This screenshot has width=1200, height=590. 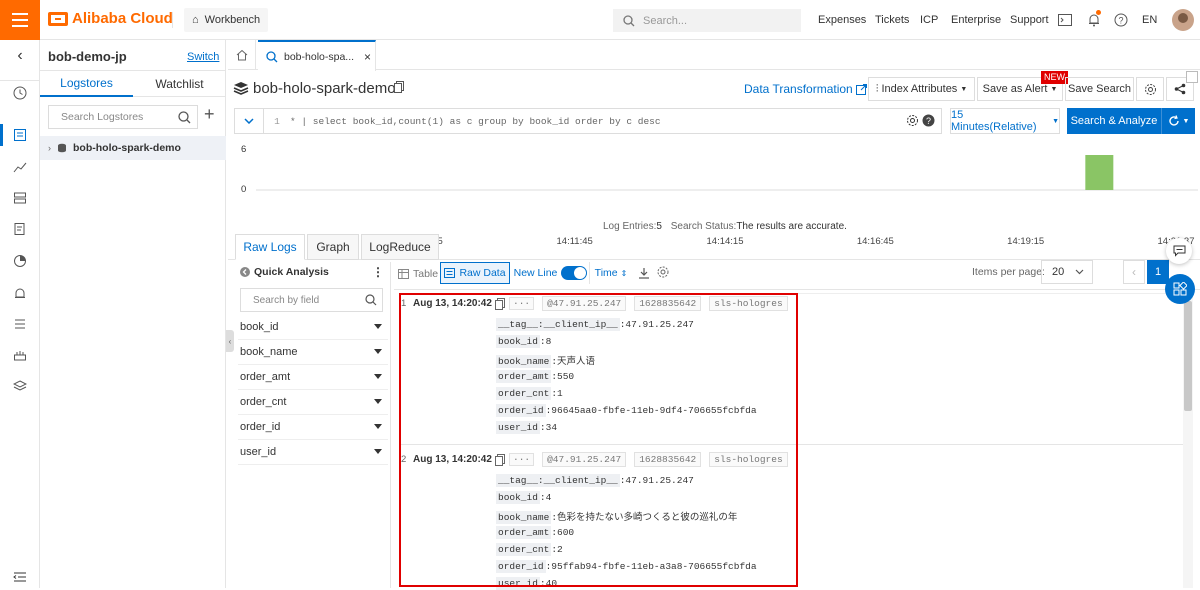 What do you see at coordinates (475, 273) in the screenshot?
I see `raw-data-view-button: Raw Data` at bounding box center [475, 273].